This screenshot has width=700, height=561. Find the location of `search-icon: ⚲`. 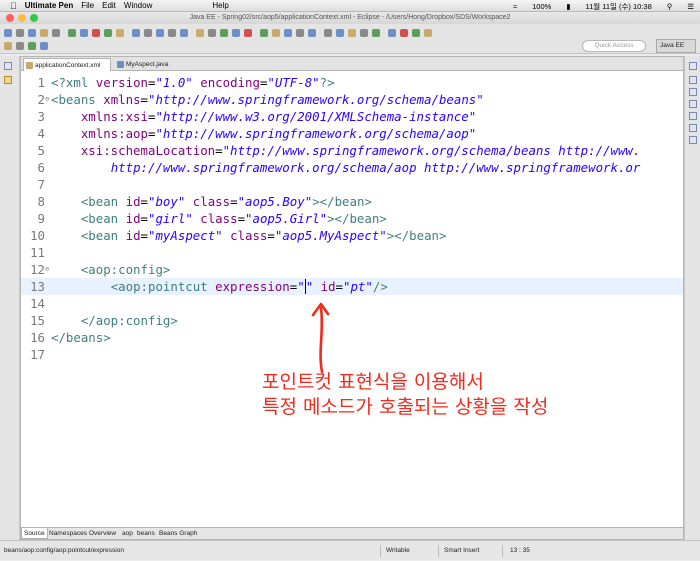

search-icon: ⚲ is located at coordinates (670, 6).